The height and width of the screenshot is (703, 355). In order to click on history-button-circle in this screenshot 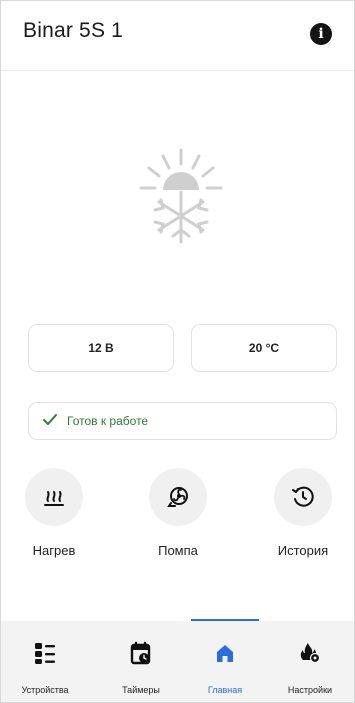, I will do `click(303, 497)`.